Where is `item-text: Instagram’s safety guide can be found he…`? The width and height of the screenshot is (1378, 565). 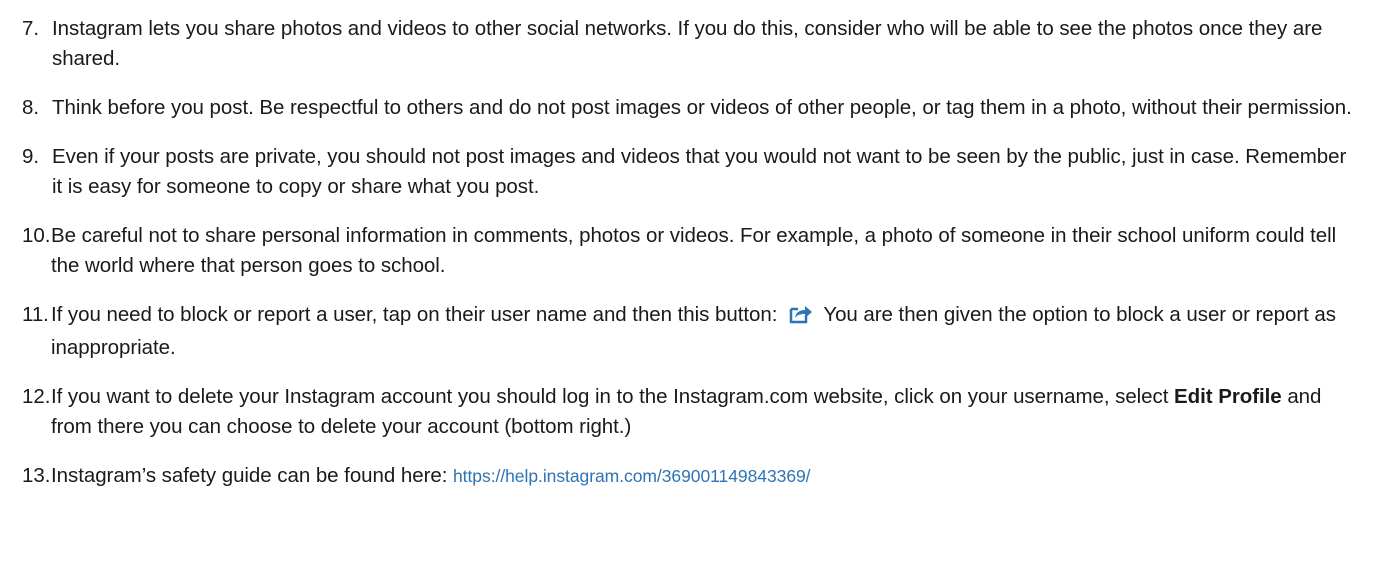 item-text: Instagram’s safety guide can be found he… is located at coordinates (704, 476).